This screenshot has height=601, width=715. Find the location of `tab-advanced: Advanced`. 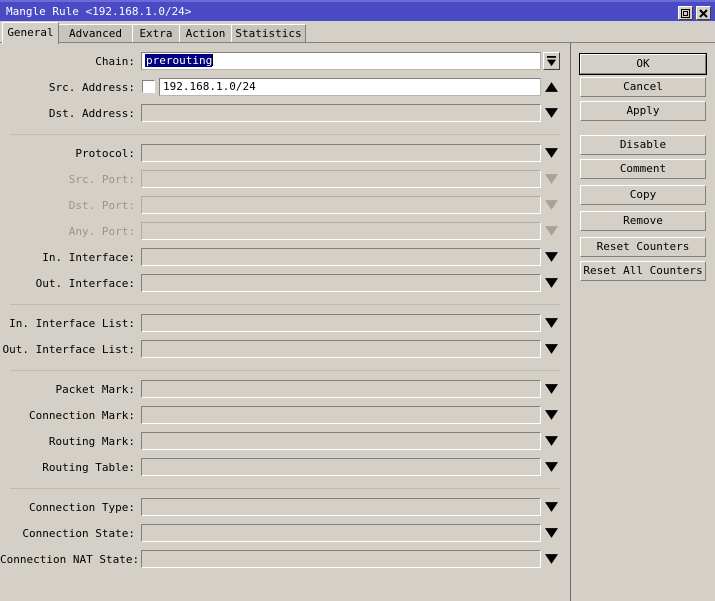

tab-advanced: Advanced is located at coordinates (95, 33).